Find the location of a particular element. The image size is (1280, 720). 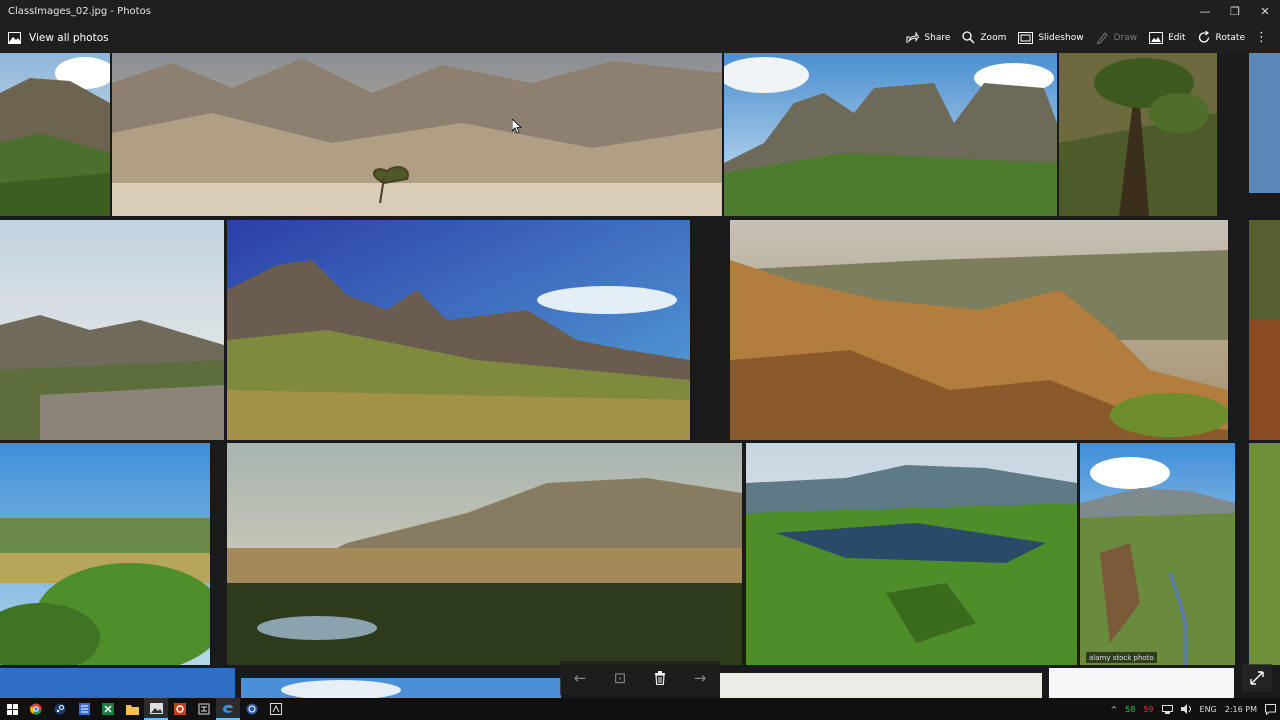

file-explorer-icon is located at coordinates (132, 709).